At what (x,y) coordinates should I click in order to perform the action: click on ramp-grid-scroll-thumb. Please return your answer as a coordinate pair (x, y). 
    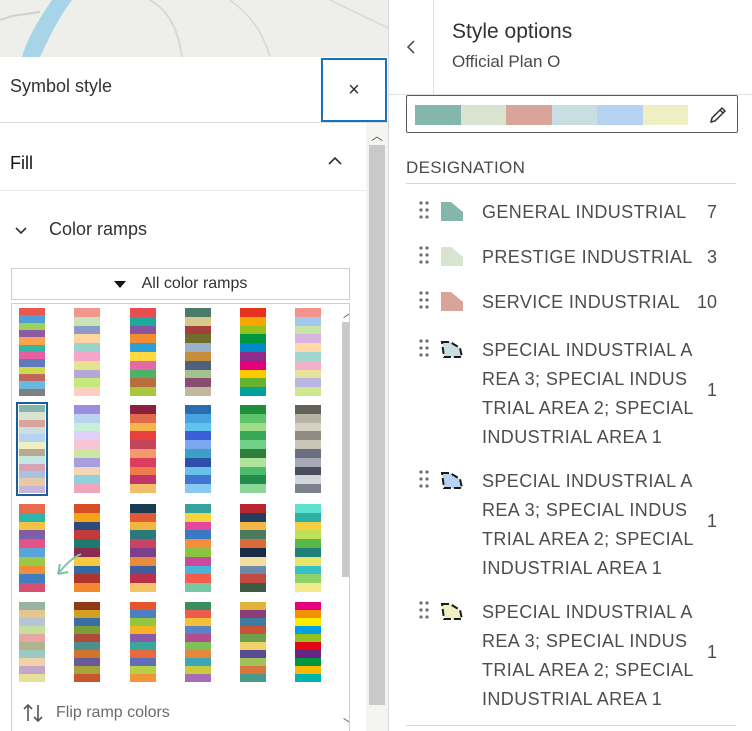
    Looking at the image, I should click on (345, 449).